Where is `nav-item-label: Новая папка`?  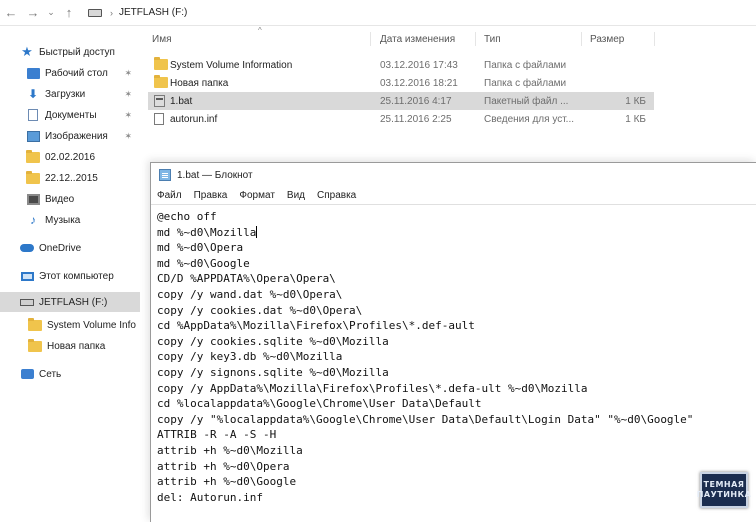 nav-item-label: Новая папка is located at coordinates (76, 346).